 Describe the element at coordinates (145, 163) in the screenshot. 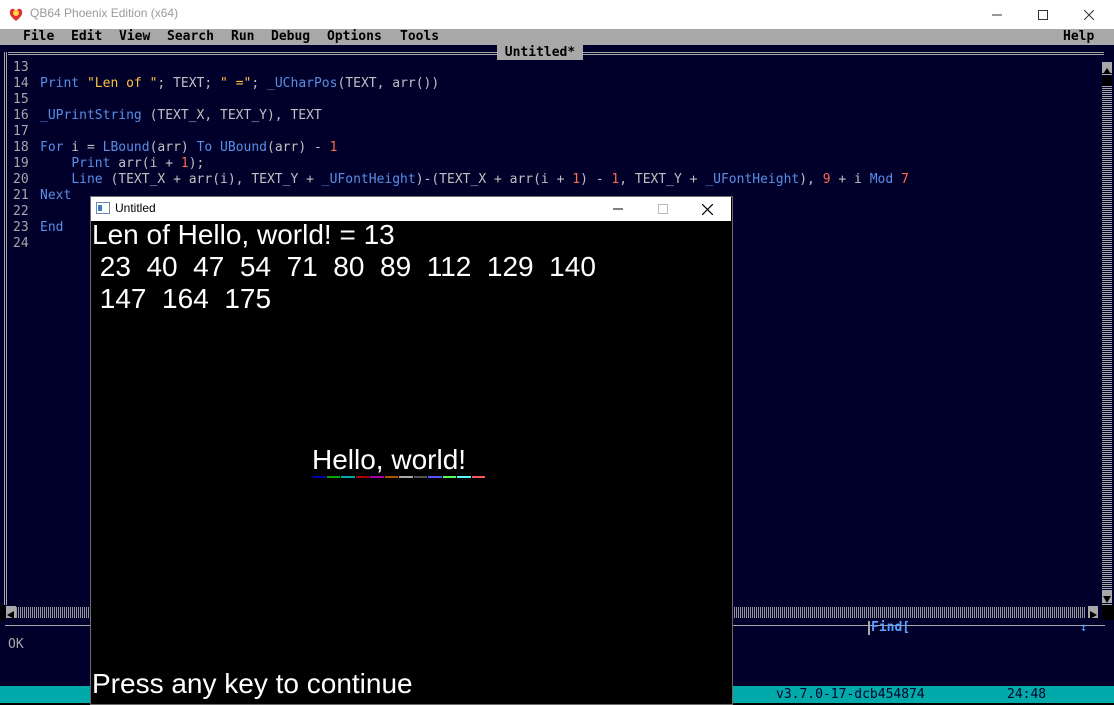

I see `code-token: arr(i +` at that location.